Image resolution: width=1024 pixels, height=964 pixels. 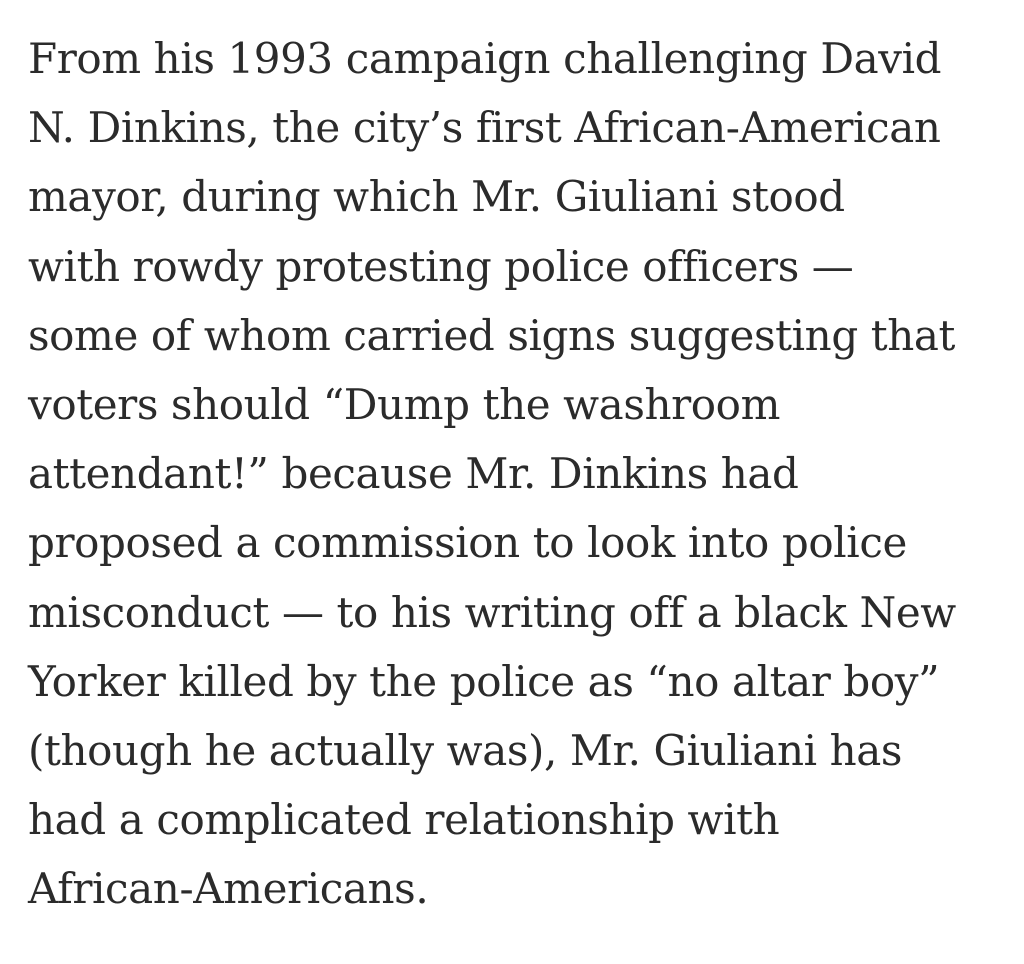 What do you see at coordinates (228, 889) in the screenshot?
I see `paragraph-line: African-Americans.` at bounding box center [228, 889].